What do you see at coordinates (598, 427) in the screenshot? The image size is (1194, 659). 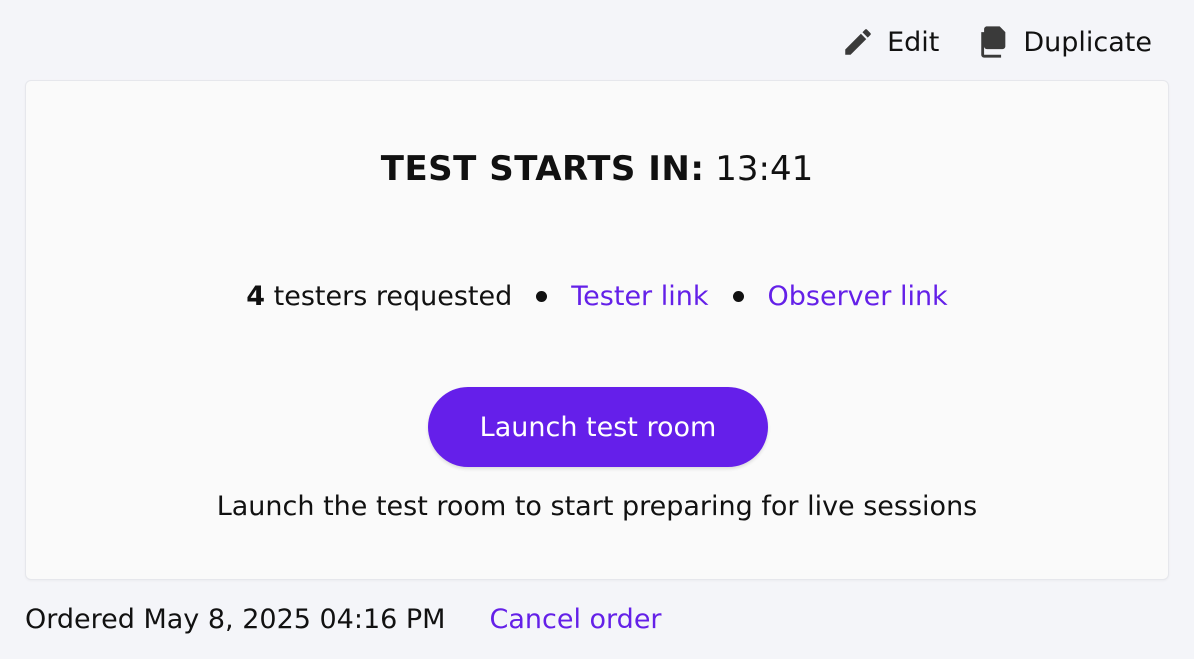 I see `launch-test-room-button: Launch test room` at bounding box center [598, 427].